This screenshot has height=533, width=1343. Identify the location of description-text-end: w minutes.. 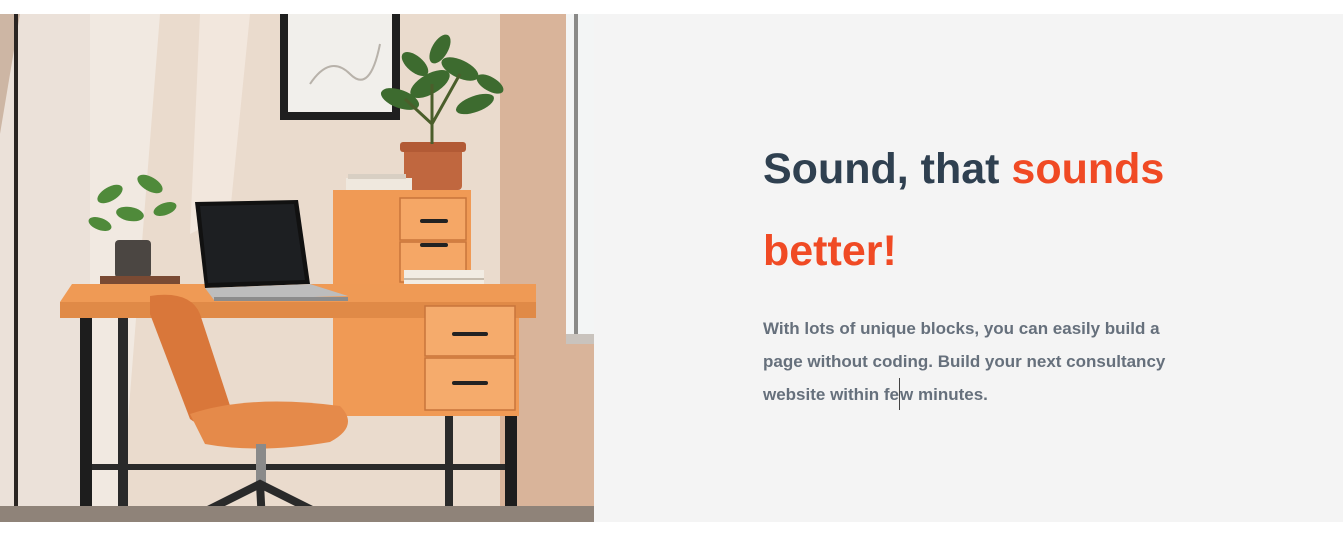
(944, 394).